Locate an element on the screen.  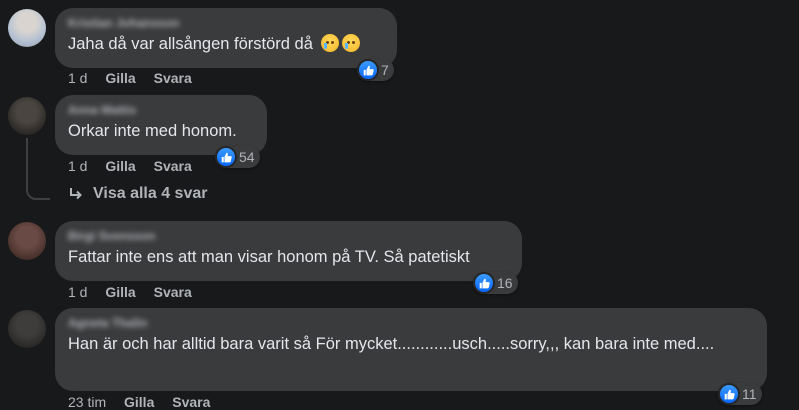
comment-actions: 23 tim Gilla Svara is located at coordinates (146, 402).